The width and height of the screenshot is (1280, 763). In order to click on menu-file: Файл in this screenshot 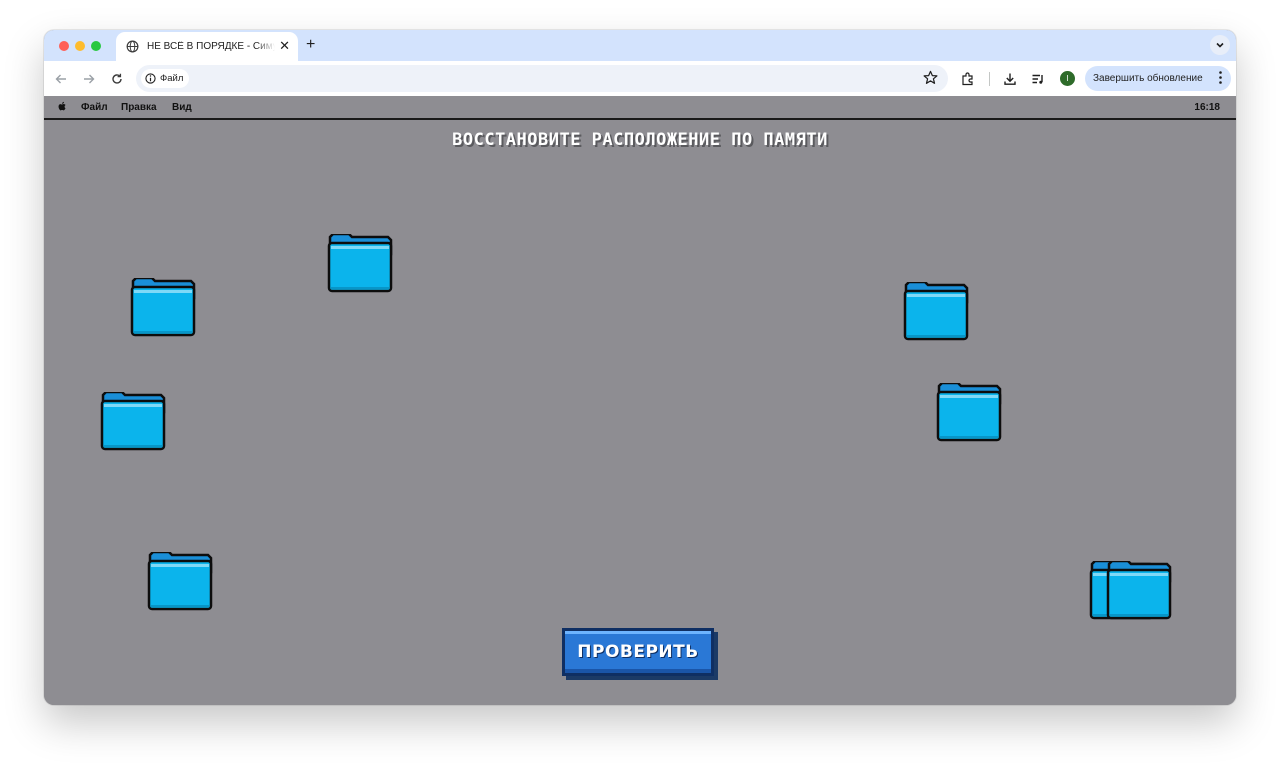, I will do `click(94, 107)`.